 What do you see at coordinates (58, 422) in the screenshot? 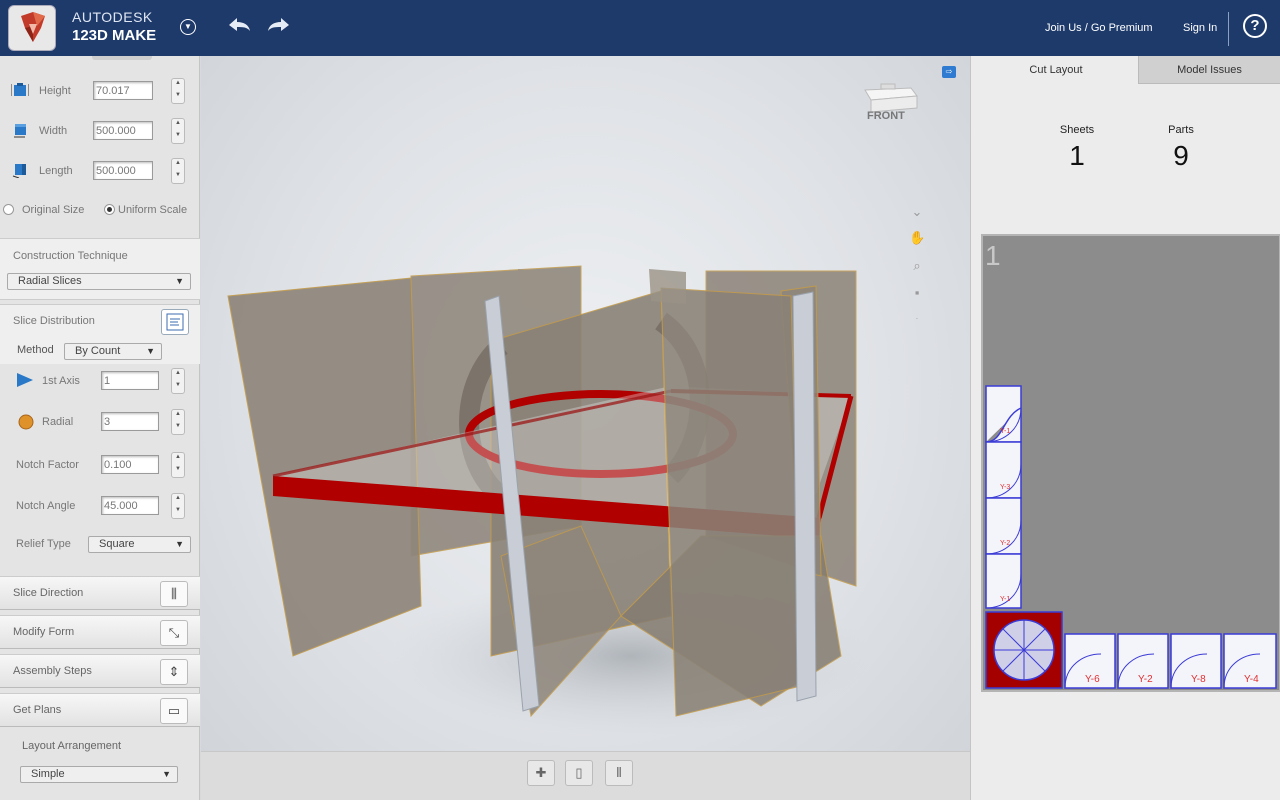
I see `radial-label: Radial` at bounding box center [58, 422].